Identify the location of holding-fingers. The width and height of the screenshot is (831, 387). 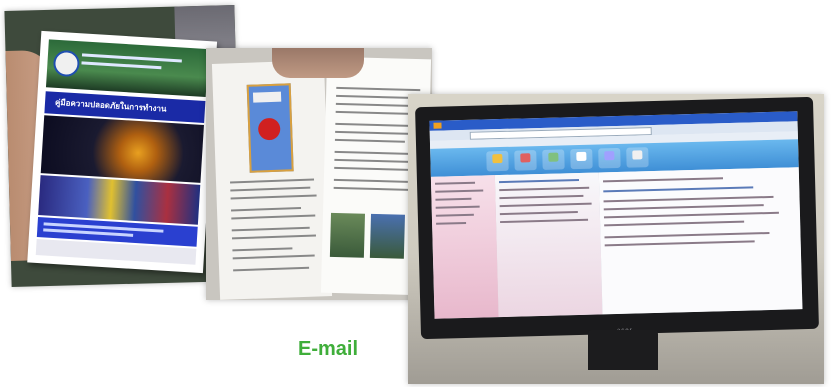
(318, 63).